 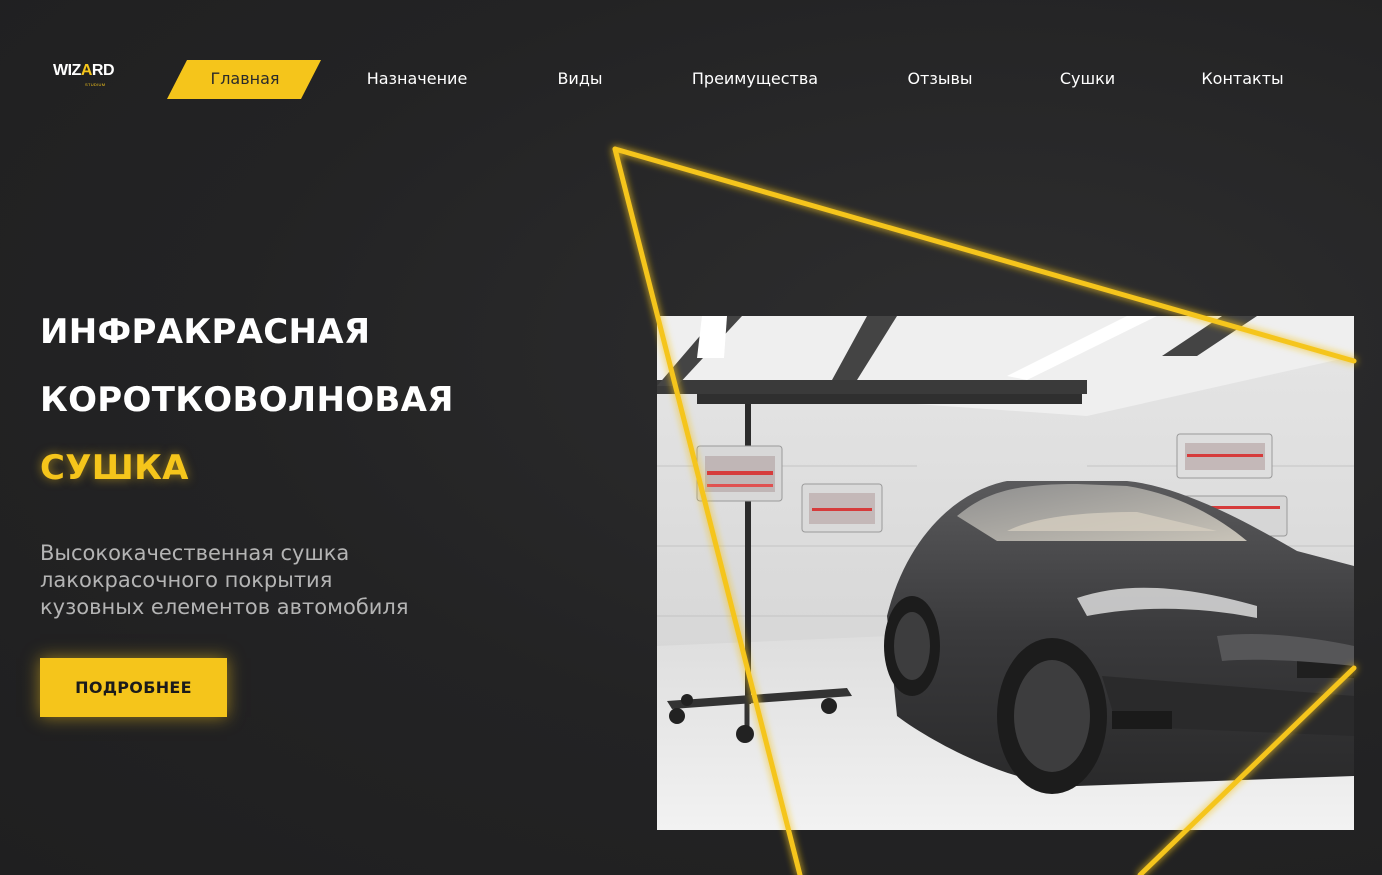 I want to click on infrared-heater-left, so click(x=739, y=473).